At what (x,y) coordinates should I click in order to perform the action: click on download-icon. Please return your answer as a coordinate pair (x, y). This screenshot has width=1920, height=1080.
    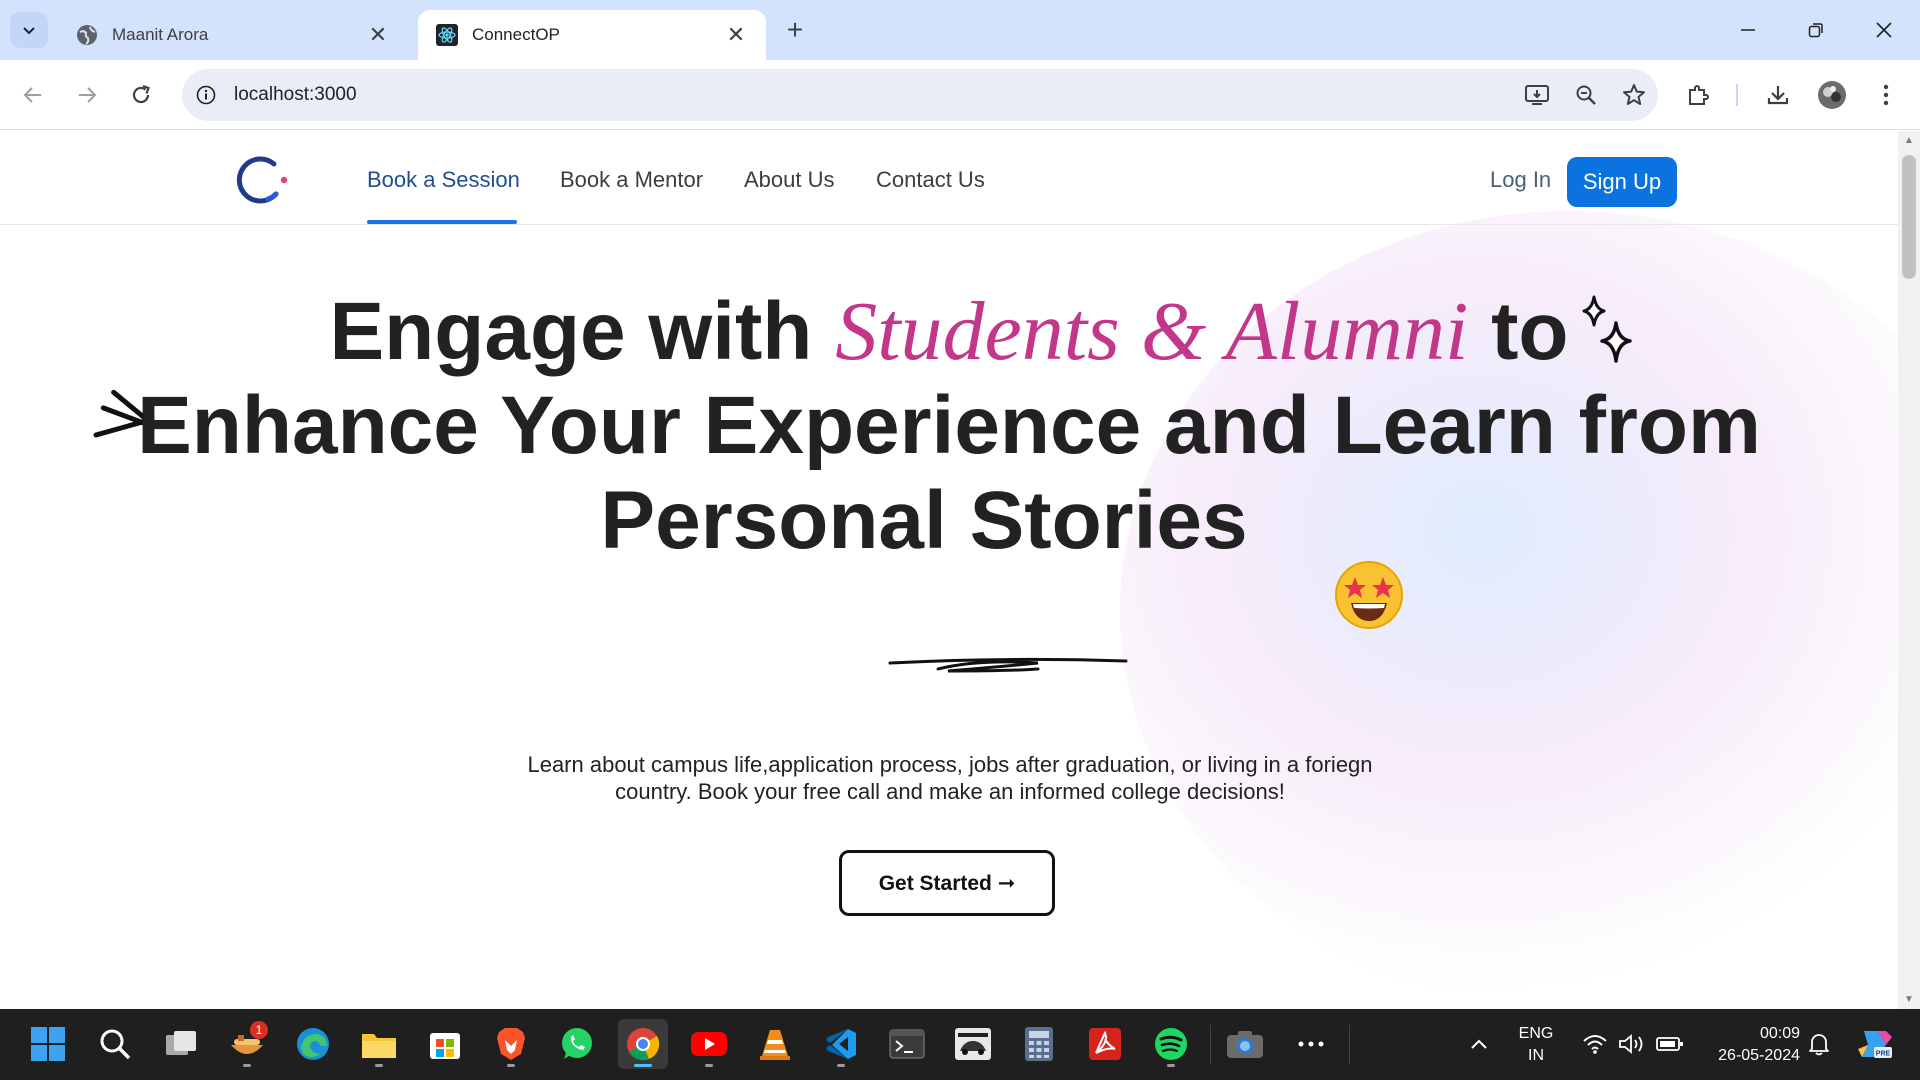
    Looking at the image, I should click on (1778, 95).